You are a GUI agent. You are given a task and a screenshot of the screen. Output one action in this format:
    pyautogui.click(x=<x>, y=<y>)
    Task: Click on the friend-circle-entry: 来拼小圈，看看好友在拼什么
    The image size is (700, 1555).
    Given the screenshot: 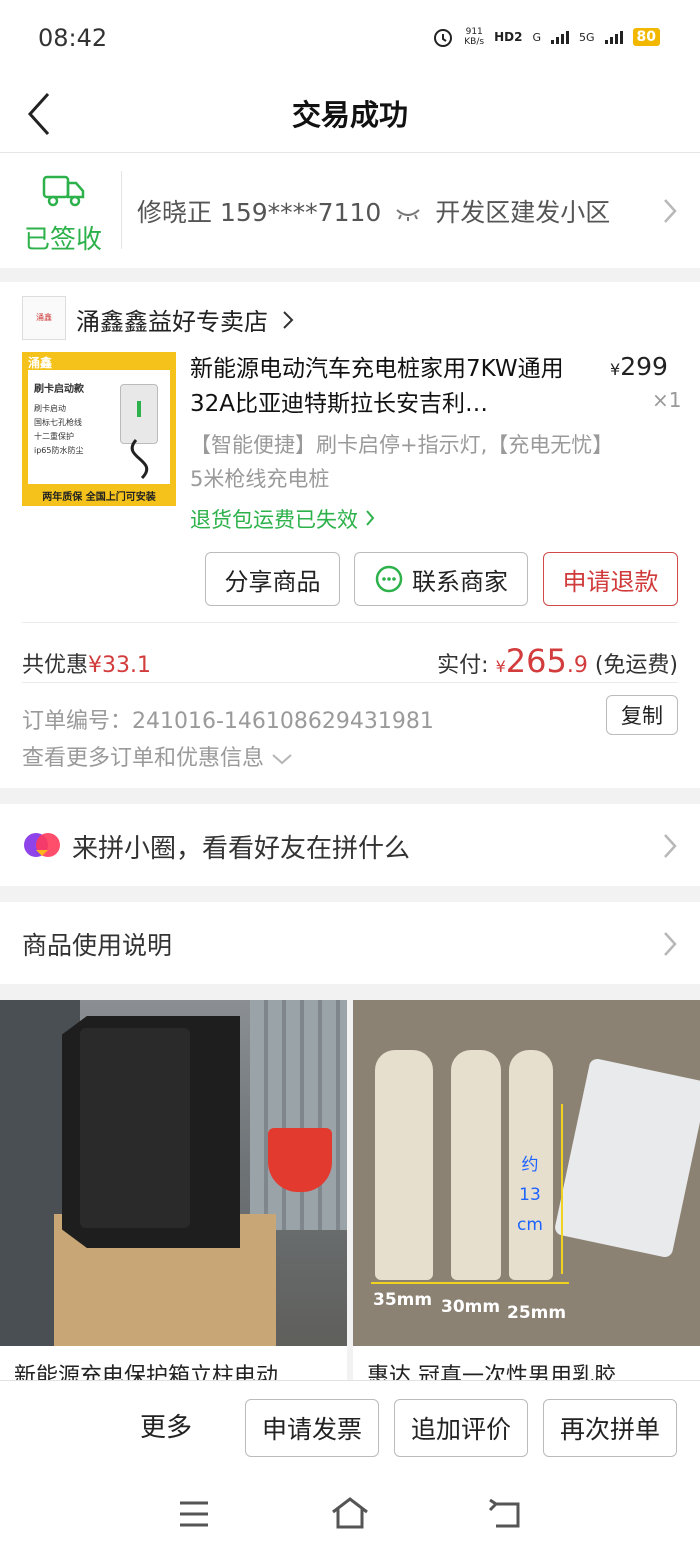 What is the action you would take?
    pyautogui.click(x=350, y=845)
    